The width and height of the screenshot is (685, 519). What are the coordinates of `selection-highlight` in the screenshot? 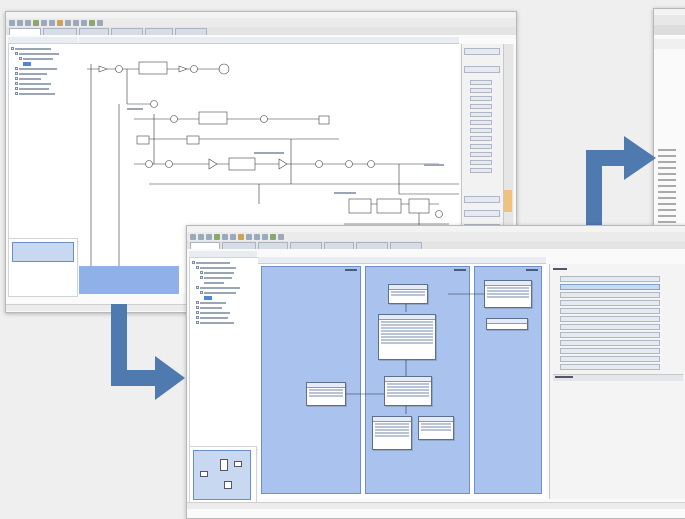 It's located at (129, 280).